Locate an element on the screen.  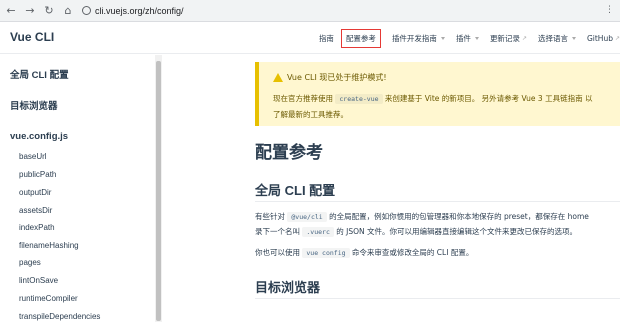
home-icon: ⌂ is located at coordinates (68, 11).